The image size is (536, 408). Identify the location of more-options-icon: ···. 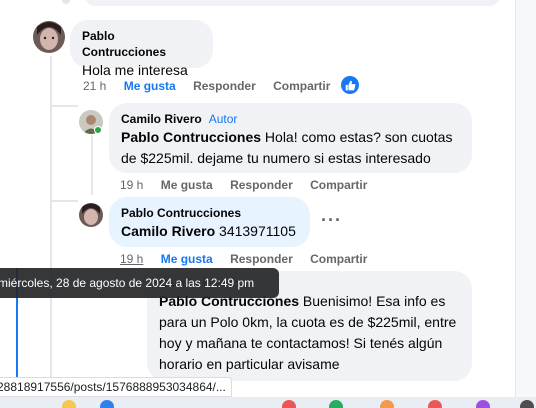
(331, 220).